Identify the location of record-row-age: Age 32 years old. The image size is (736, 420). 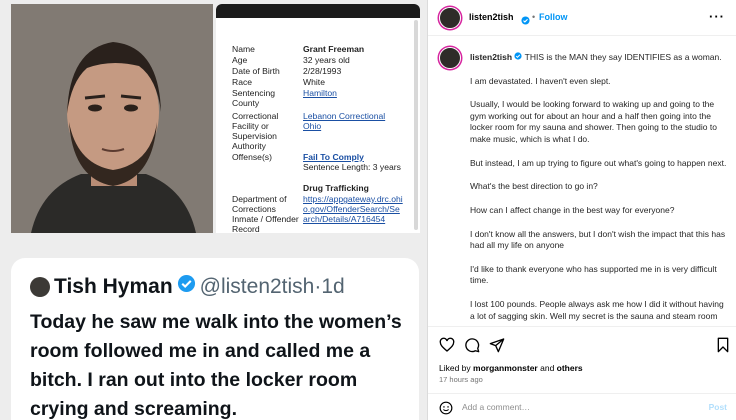
(317, 60).